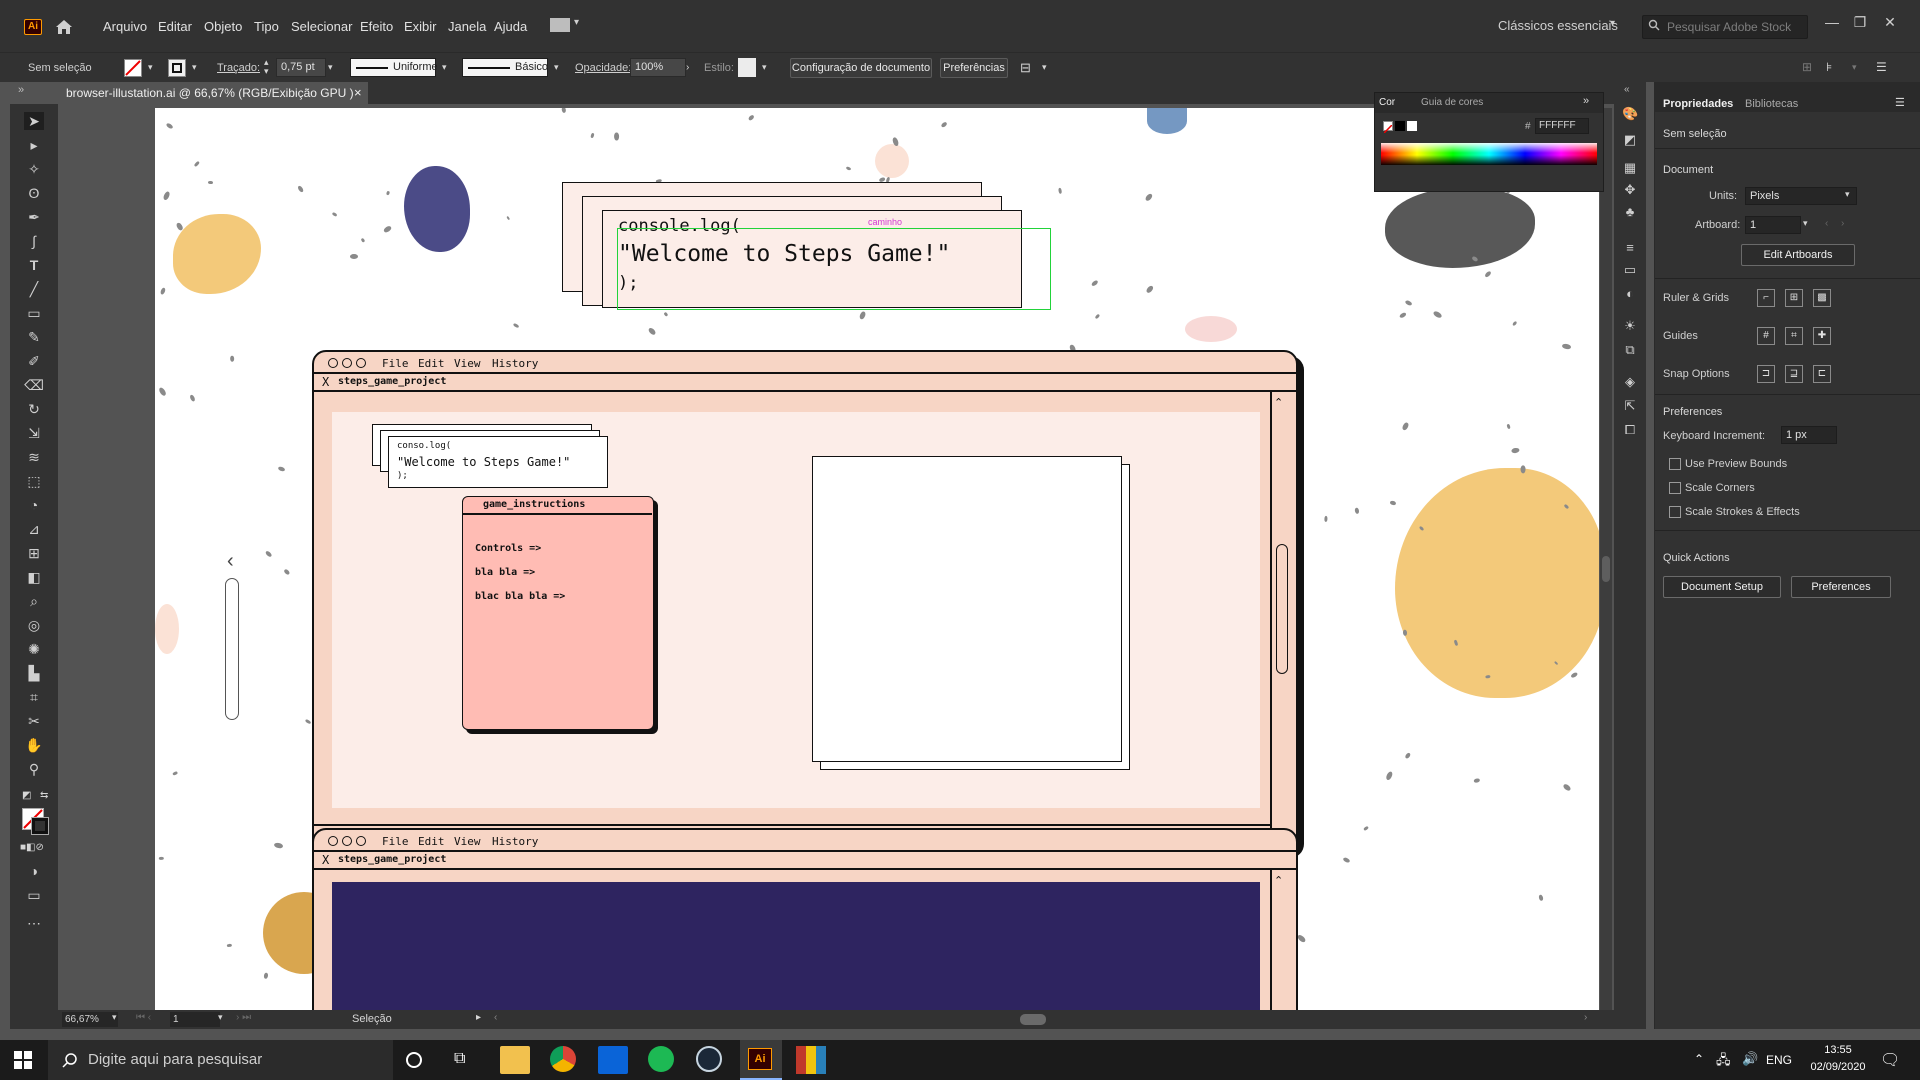  What do you see at coordinates (1890, 1060) in the screenshot?
I see `notifications-icon: 🗨` at bounding box center [1890, 1060].